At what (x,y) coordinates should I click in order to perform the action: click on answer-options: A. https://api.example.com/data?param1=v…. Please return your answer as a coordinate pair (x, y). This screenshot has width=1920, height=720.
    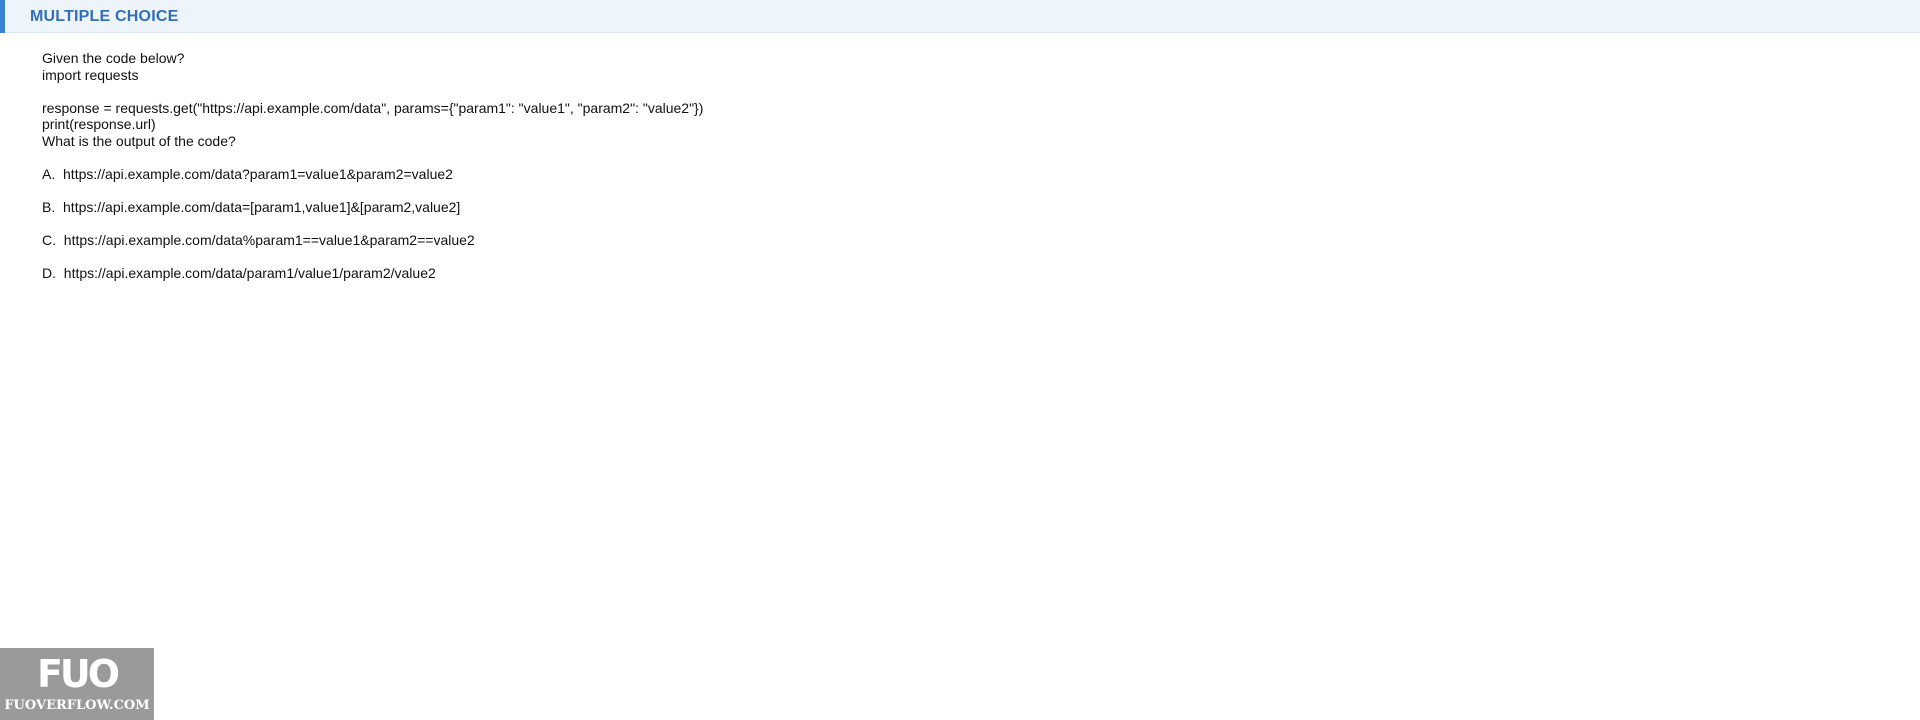
    Looking at the image, I should click on (258, 232).